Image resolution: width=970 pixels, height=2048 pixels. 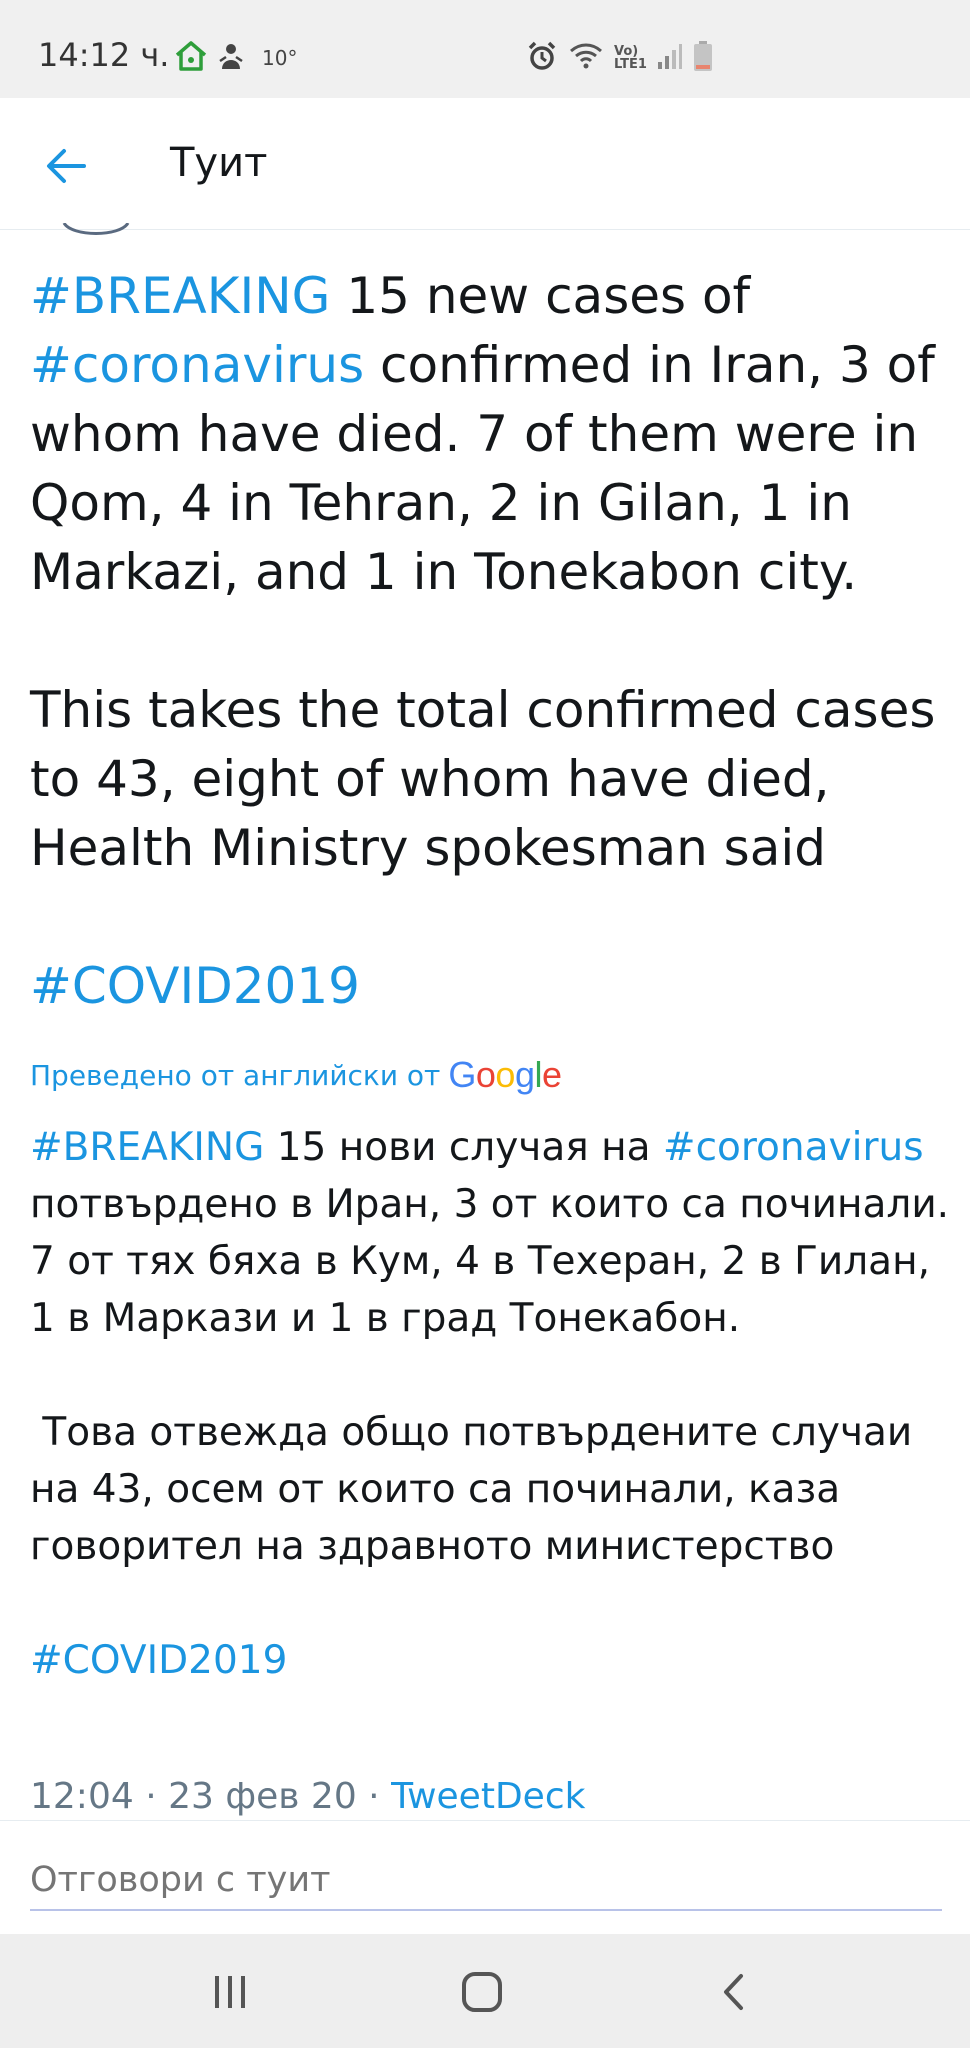 I want to click on lte-label: LTE1, so click(x=630, y=64).